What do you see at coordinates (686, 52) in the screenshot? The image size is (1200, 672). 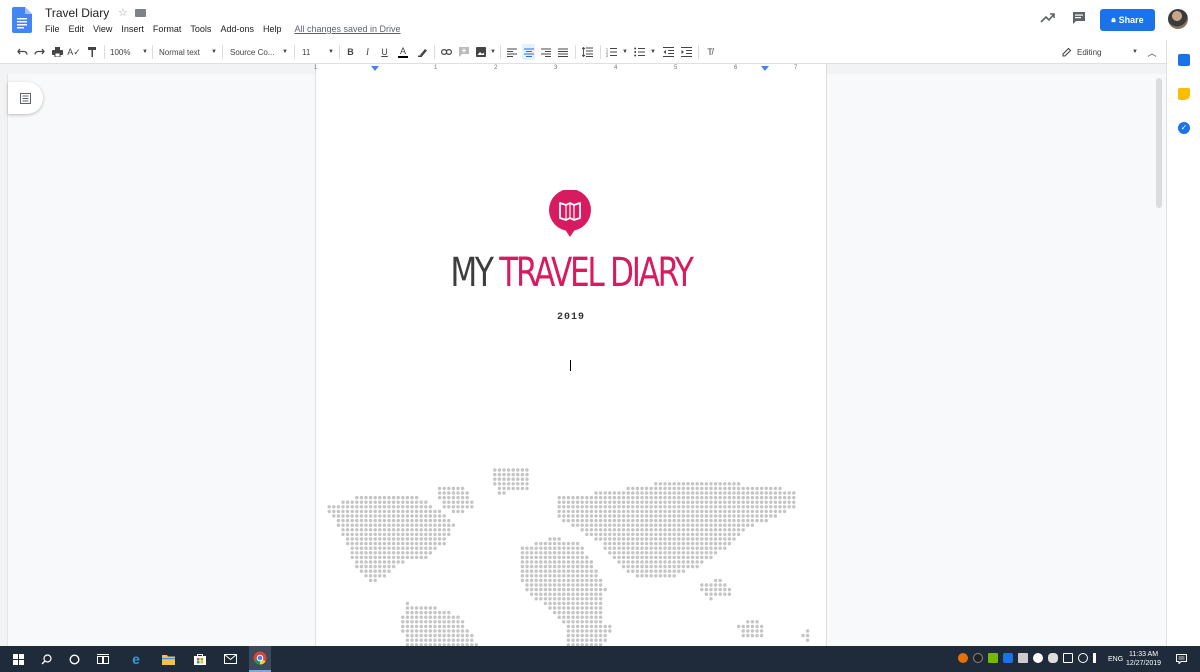 I see `increase-indent-icon` at bounding box center [686, 52].